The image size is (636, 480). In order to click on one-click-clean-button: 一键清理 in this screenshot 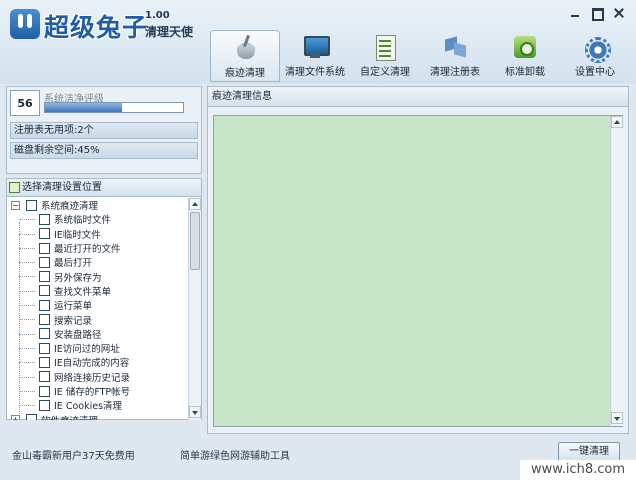, I will do `click(589, 452)`.